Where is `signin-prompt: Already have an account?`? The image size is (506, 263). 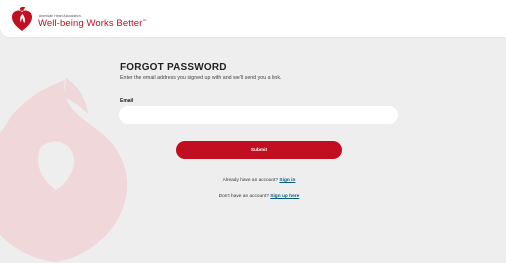 signin-prompt: Already have an account? is located at coordinates (250, 180).